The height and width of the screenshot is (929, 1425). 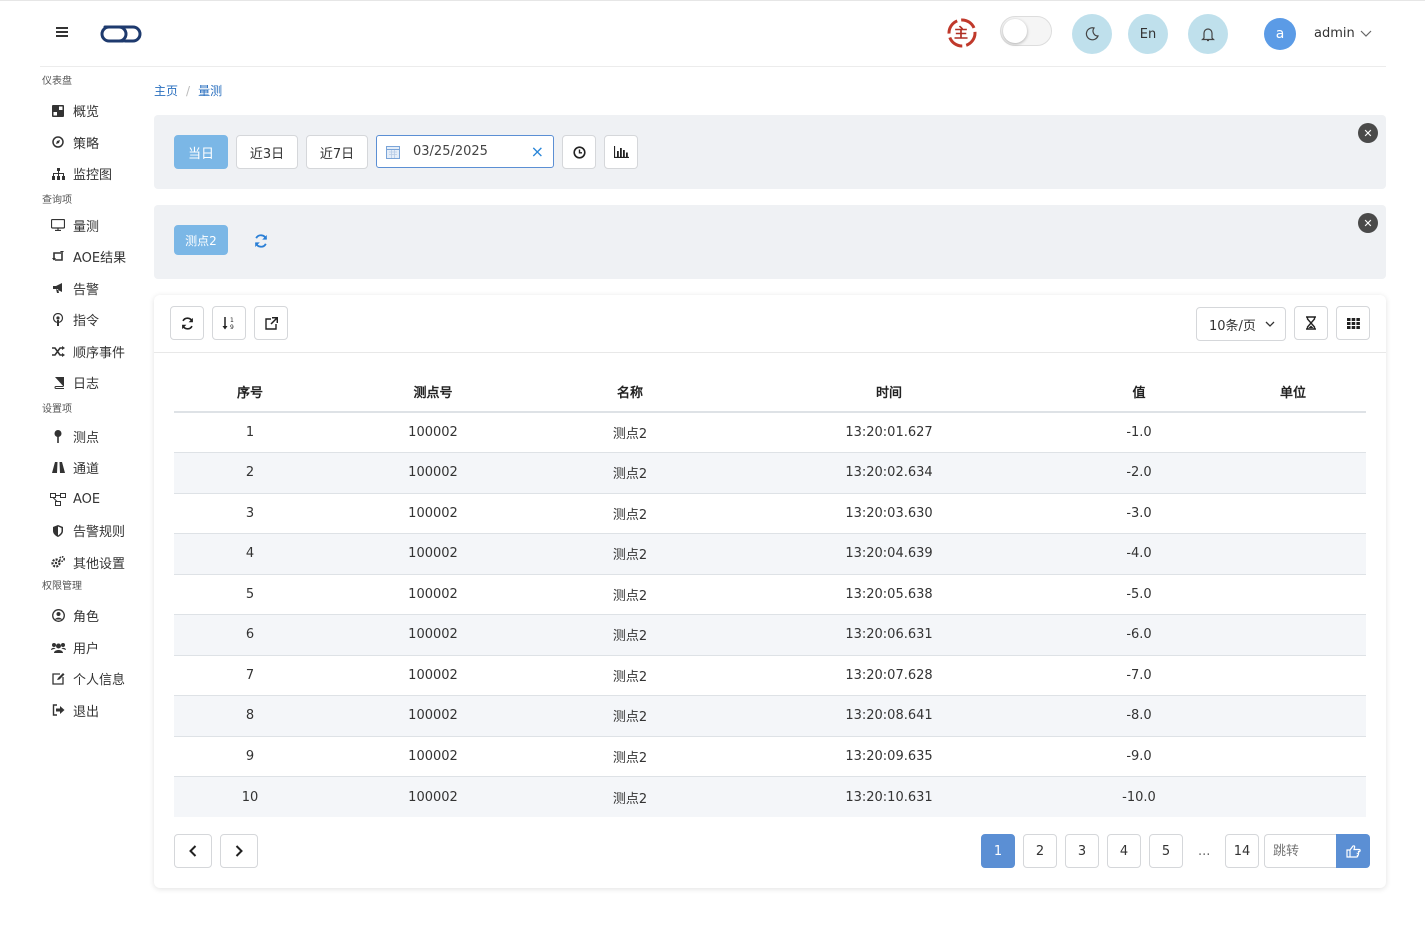 What do you see at coordinates (58, 257) in the screenshot?
I see `retweet-icon` at bounding box center [58, 257].